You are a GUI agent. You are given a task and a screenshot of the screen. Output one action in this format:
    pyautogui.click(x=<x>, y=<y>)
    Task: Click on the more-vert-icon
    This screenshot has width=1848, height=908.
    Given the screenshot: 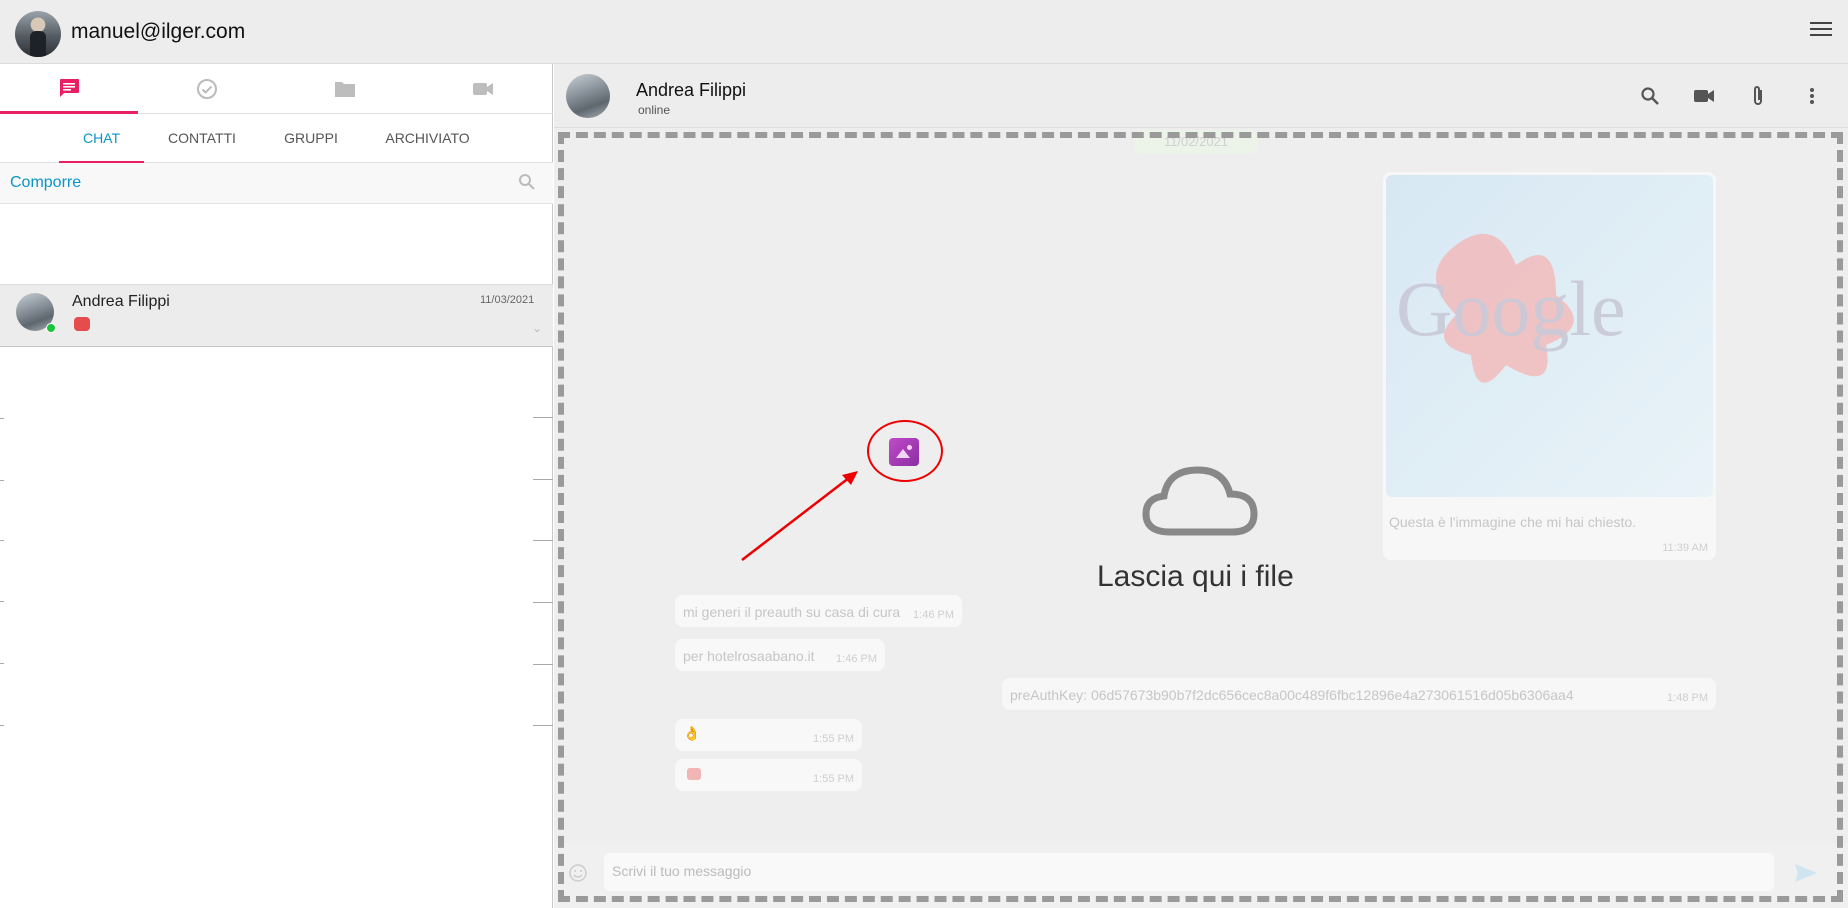 What is the action you would take?
    pyautogui.click(x=1812, y=96)
    